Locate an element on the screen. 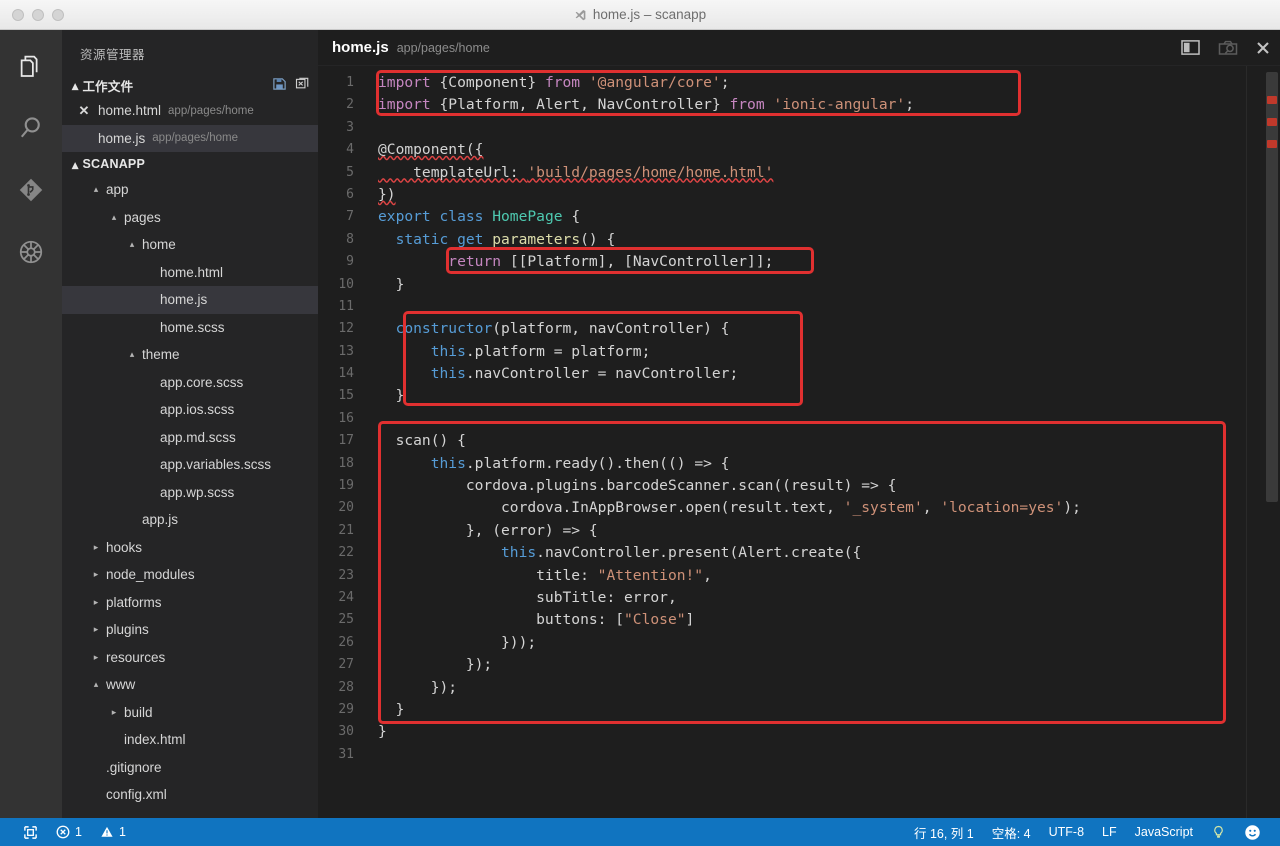 Image resolution: width=1280 pixels, height=846 pixels. open-editor-item: home.js app/pages/home is located at coordinates (190, 138).